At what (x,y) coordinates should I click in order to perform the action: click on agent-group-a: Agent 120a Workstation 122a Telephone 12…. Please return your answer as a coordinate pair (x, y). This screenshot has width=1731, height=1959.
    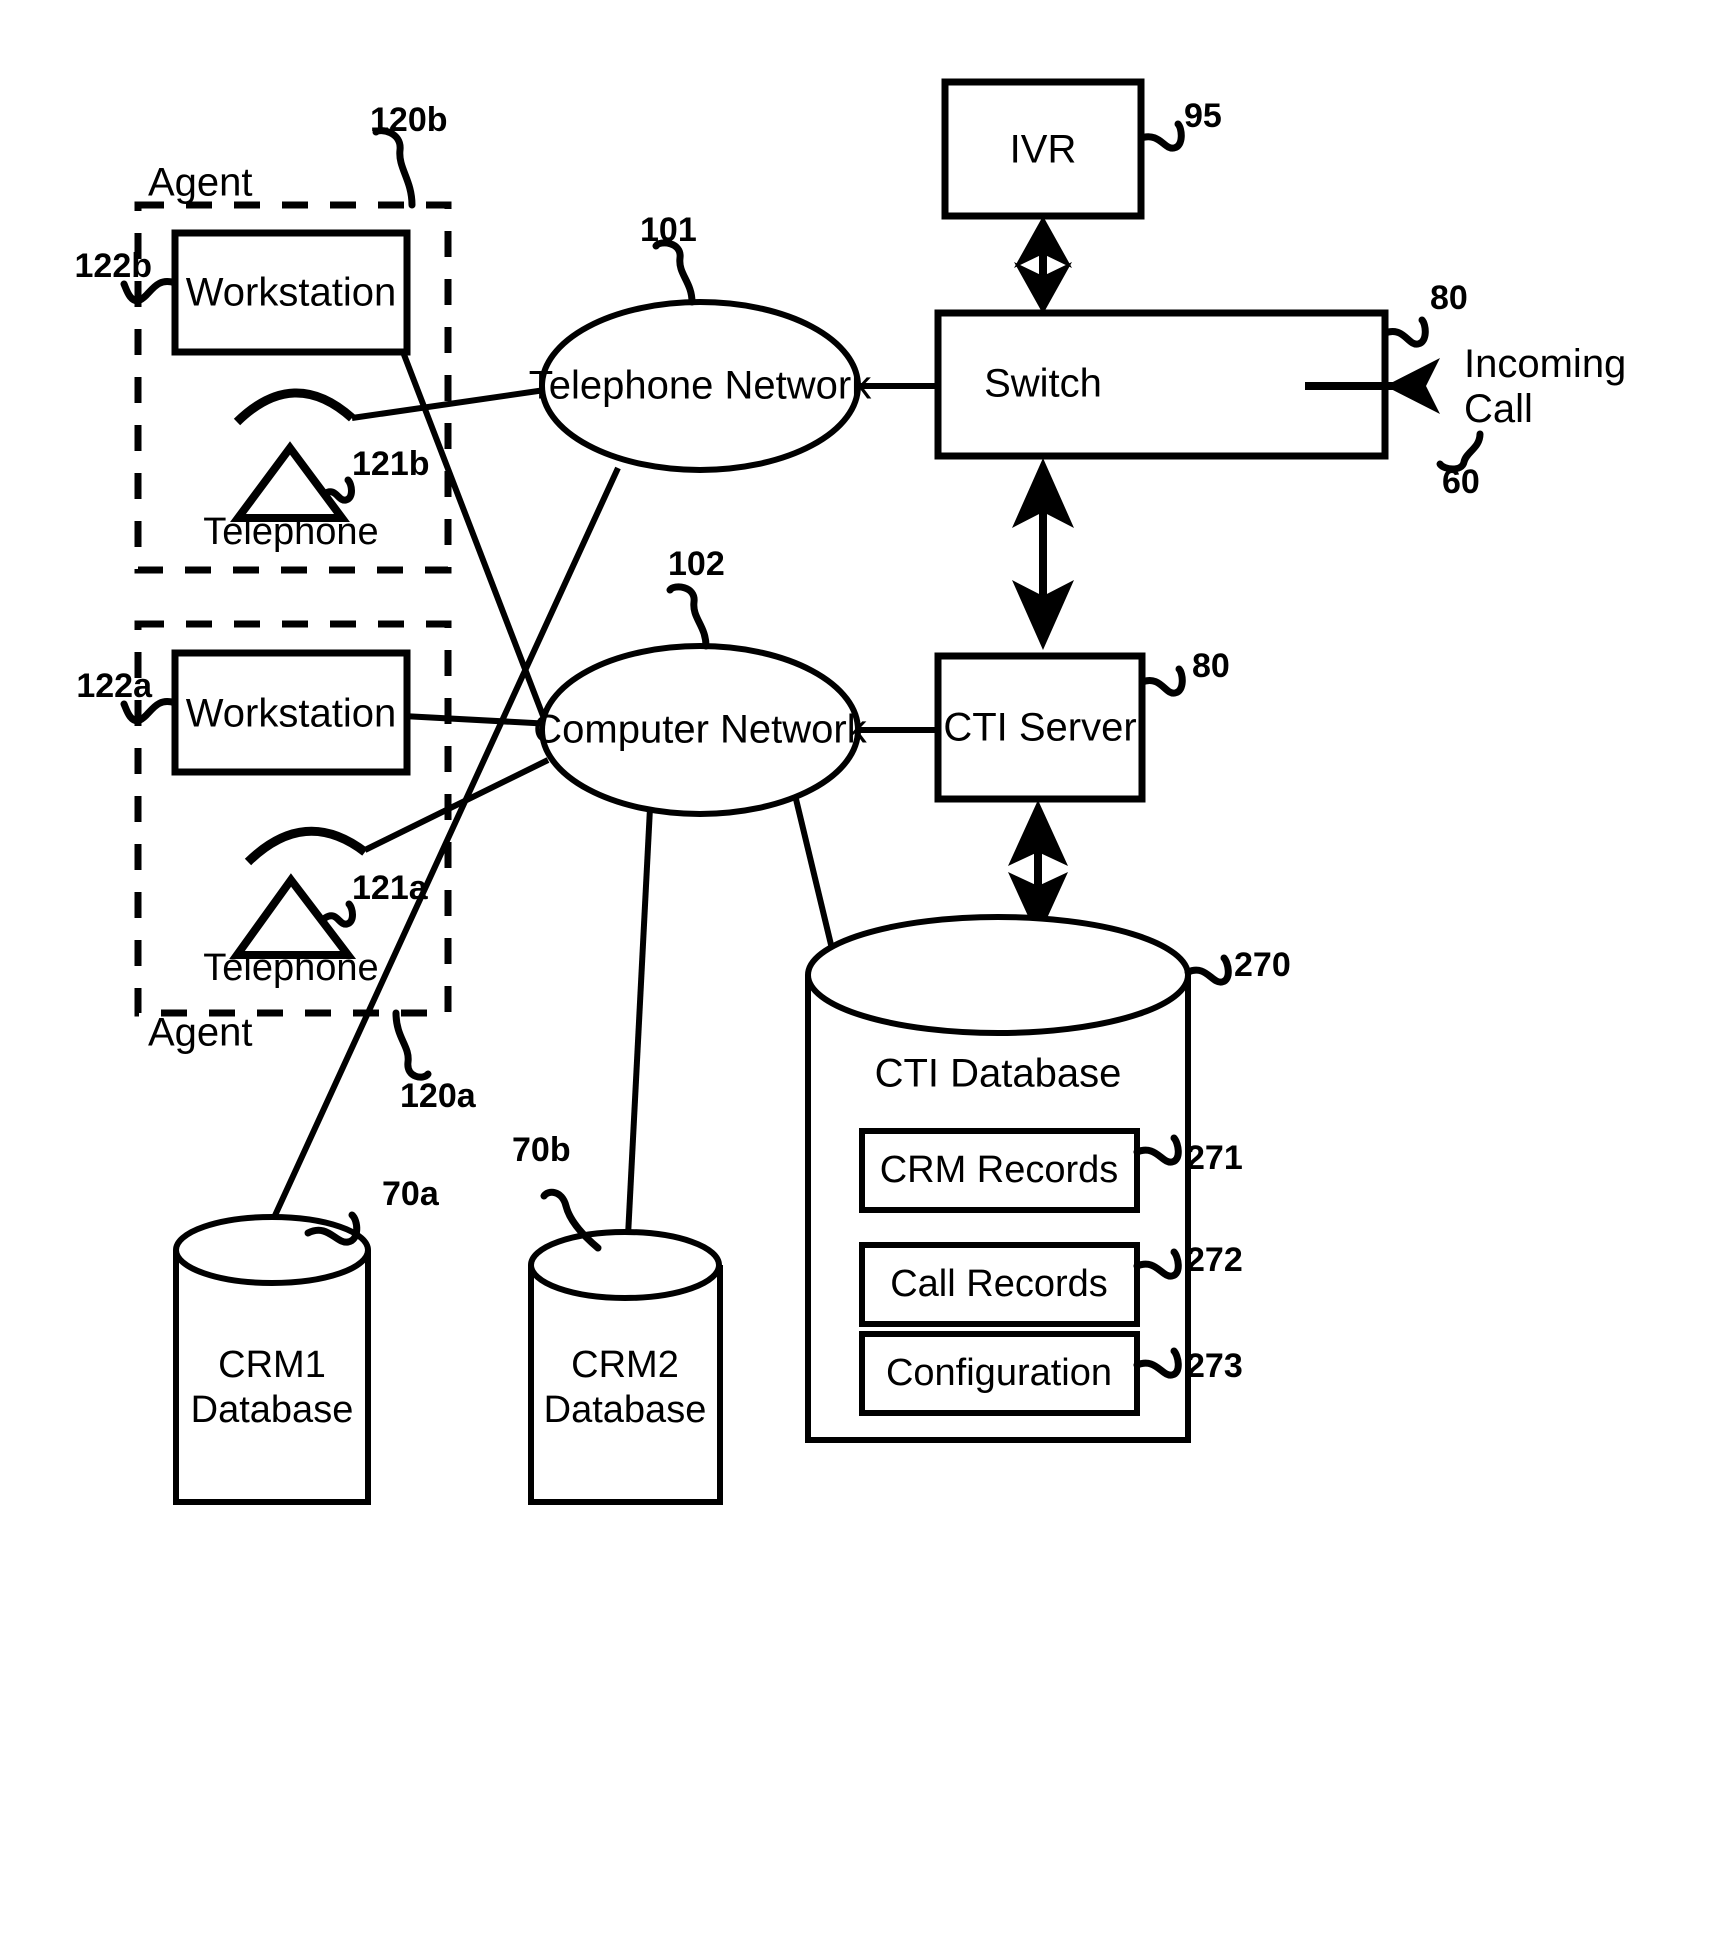
    Looking at the image, I should click on (276, 867).